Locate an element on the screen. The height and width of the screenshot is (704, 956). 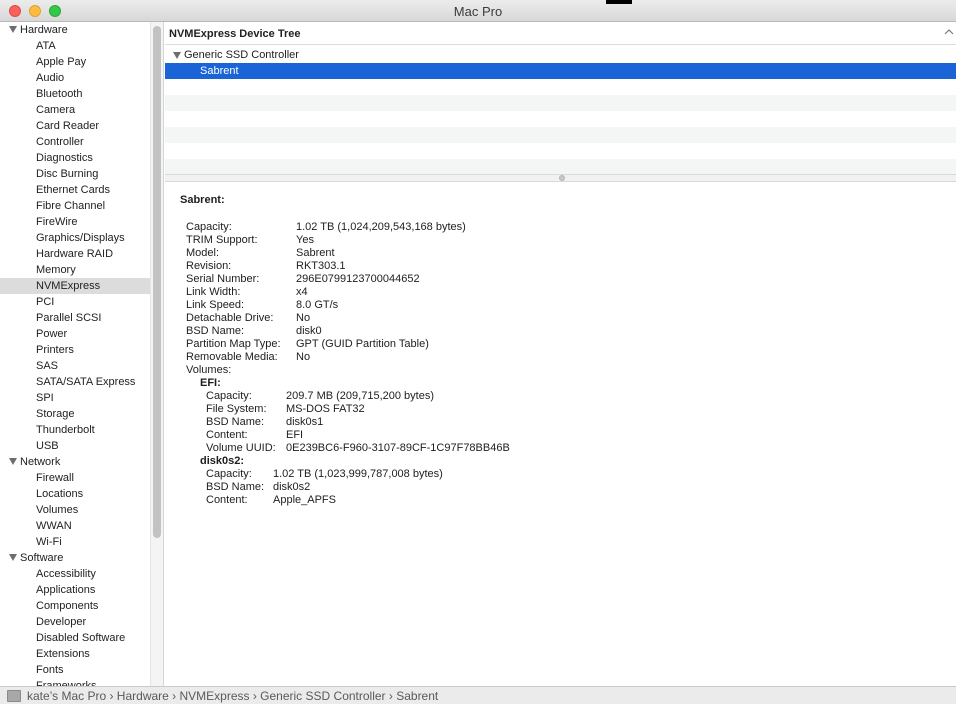
sidebar-scrollbar-thumb is located at coordinates (157, 282).